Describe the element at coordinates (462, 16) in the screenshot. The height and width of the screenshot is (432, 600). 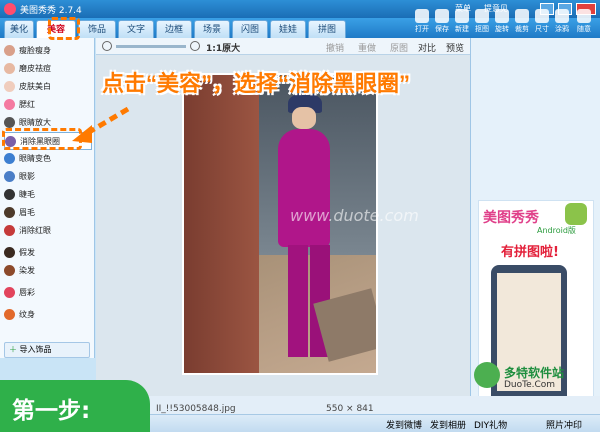
I see `new-icon` at that location.